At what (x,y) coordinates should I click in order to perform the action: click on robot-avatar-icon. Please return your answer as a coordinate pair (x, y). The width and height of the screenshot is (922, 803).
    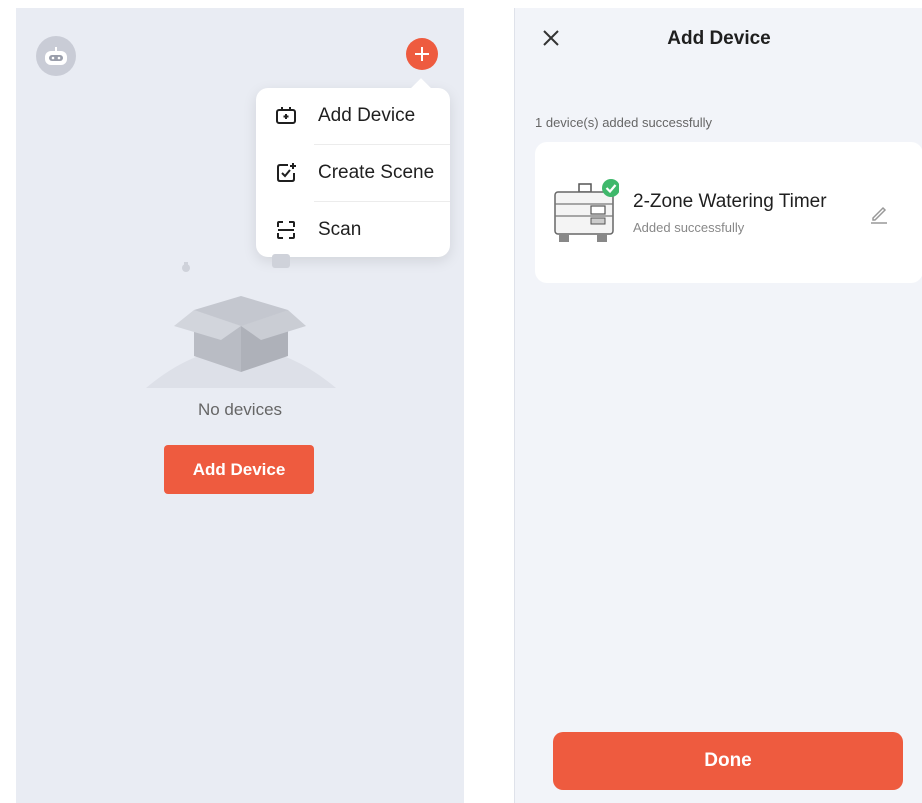
    Looking at the image, I should click on (56, 56).